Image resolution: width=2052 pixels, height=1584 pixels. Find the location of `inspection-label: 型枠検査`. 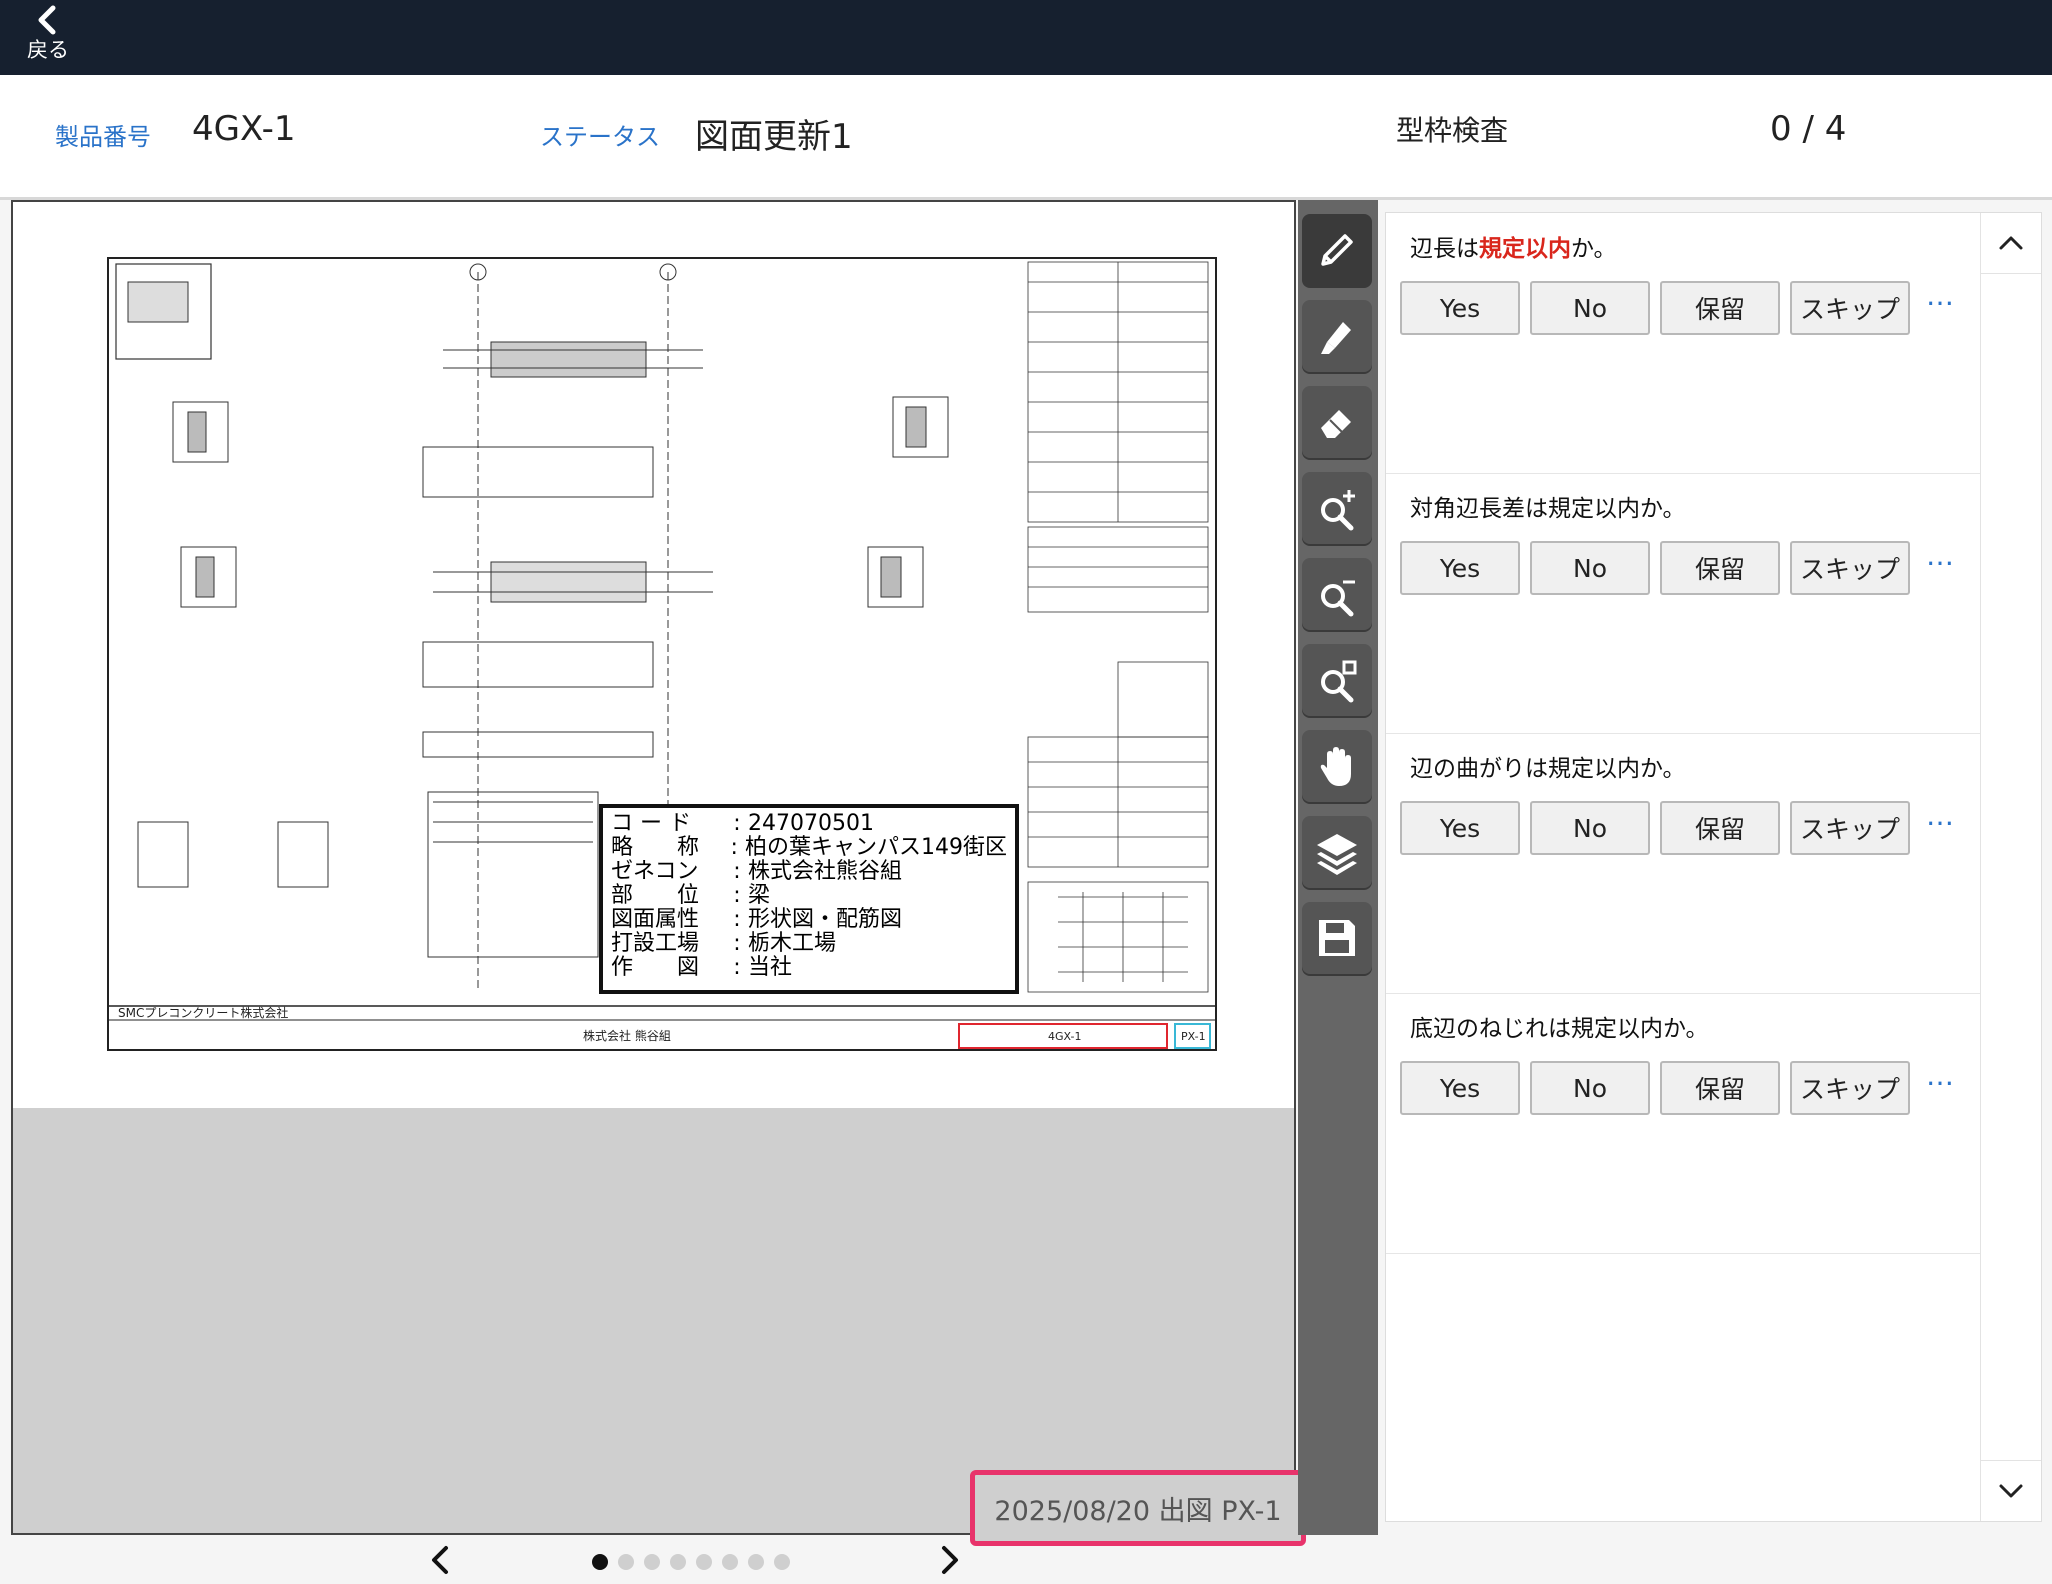

inspection-label: 型枠検査 is located at coordinates (1452, 130).